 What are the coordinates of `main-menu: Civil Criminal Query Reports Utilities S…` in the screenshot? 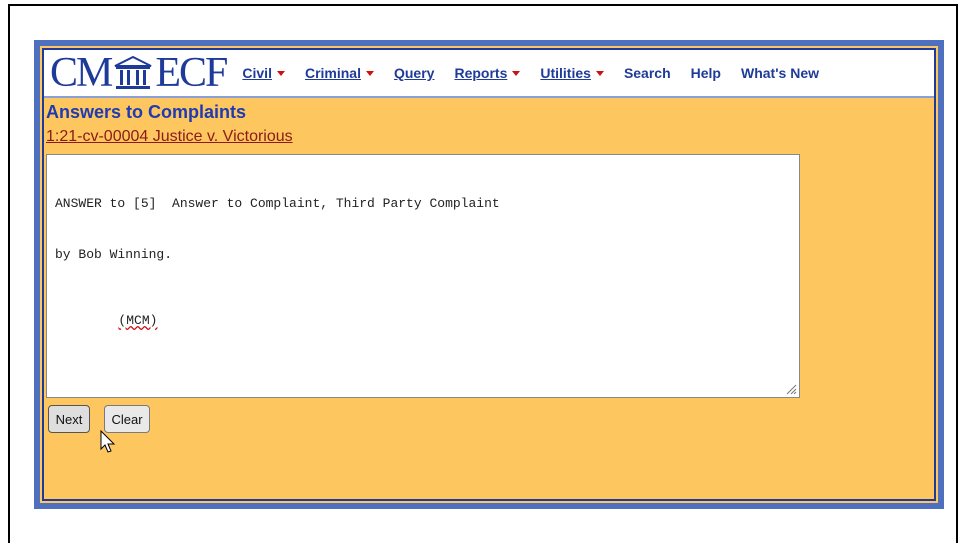 It's located at (530, 73).